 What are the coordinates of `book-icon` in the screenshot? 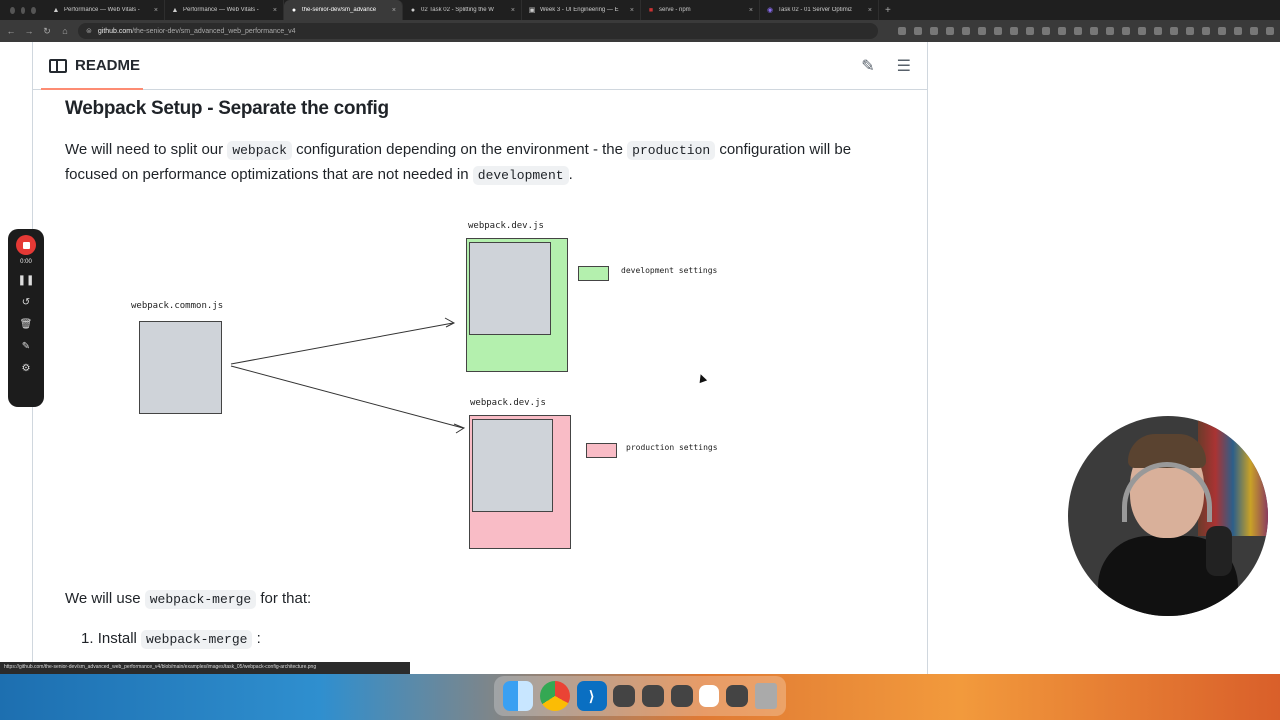 It's located at (58, 65).